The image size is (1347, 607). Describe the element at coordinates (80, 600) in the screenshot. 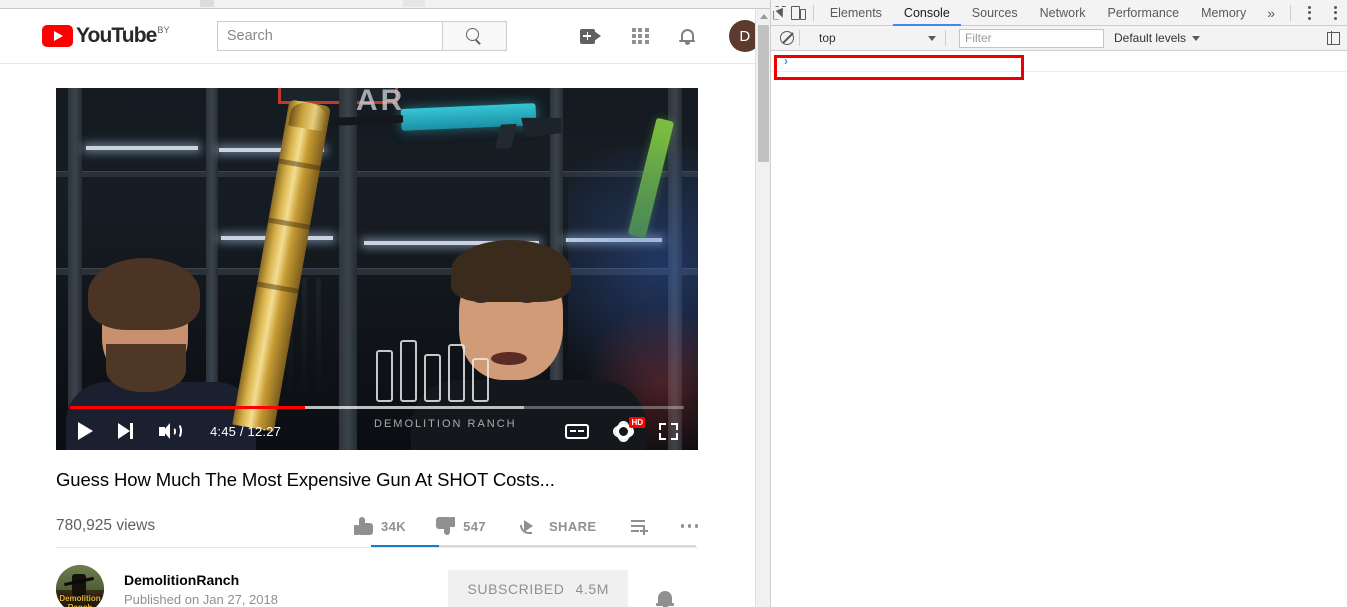

I see `channel-avatar-caption: Demolition Ranch` at that location.